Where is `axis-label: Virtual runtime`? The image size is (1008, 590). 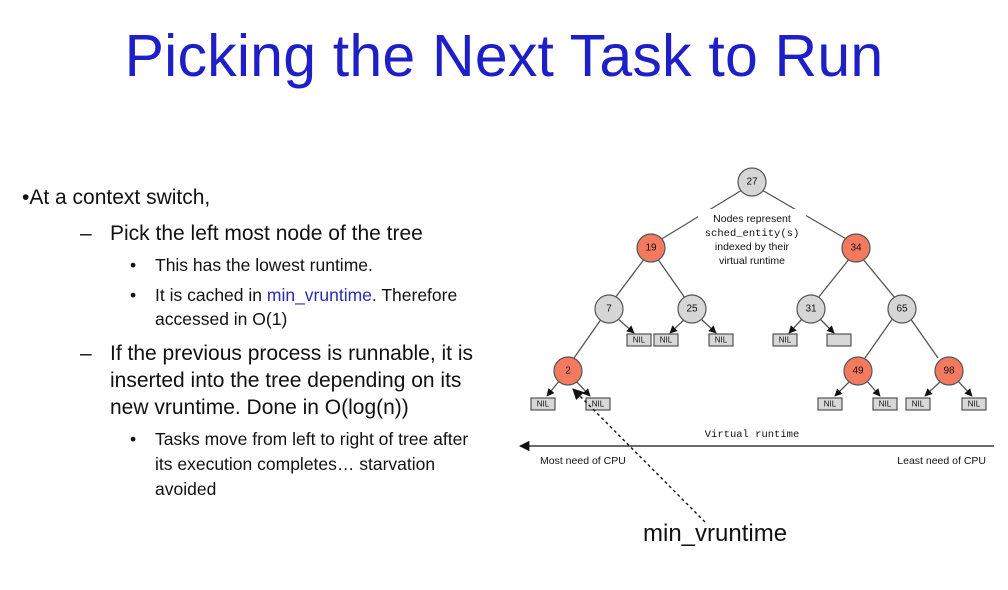 axis-label: Virtual runtime is located at coordinates (752, 435).